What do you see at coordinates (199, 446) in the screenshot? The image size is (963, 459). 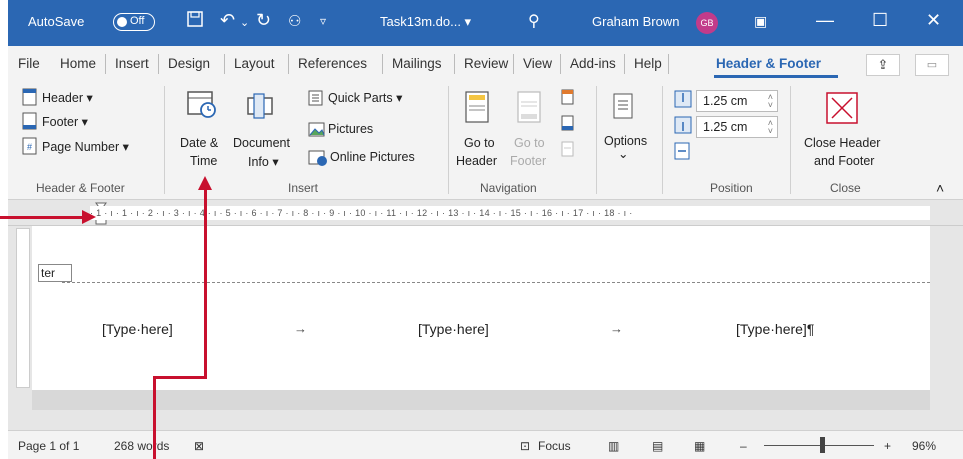 I see `proofing-icon: ⊠` at bounding box center [199, 446].